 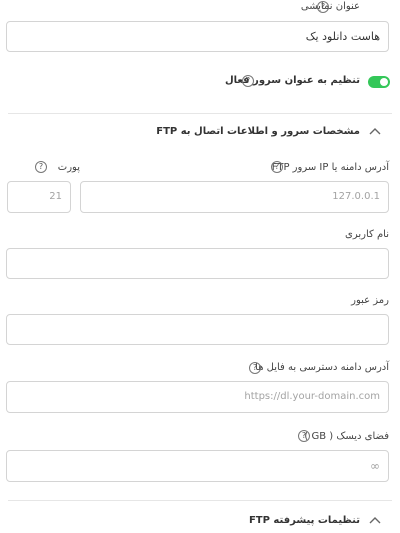 I want to click on disk-space-input: ∞, so click(x=197, y=466).